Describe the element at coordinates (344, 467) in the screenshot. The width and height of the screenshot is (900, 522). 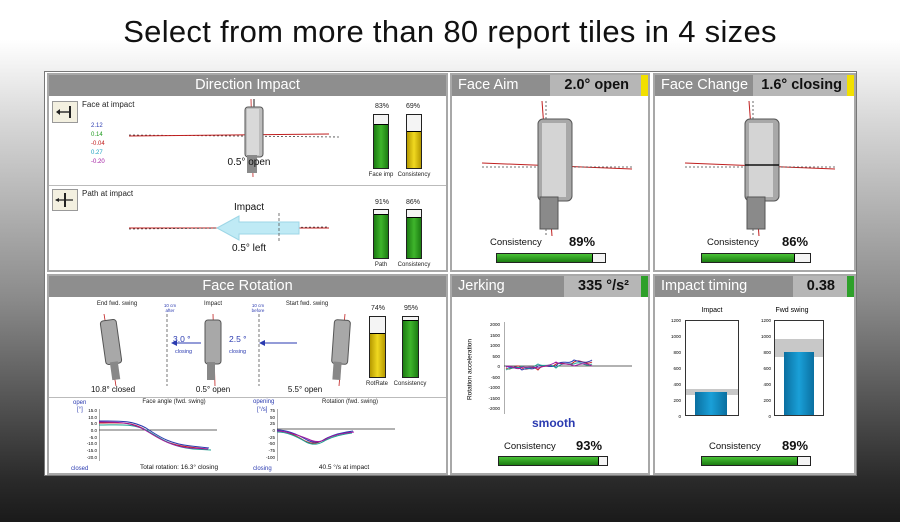
I see `chart2-caption: 40.5 °/s at impact` at that location.